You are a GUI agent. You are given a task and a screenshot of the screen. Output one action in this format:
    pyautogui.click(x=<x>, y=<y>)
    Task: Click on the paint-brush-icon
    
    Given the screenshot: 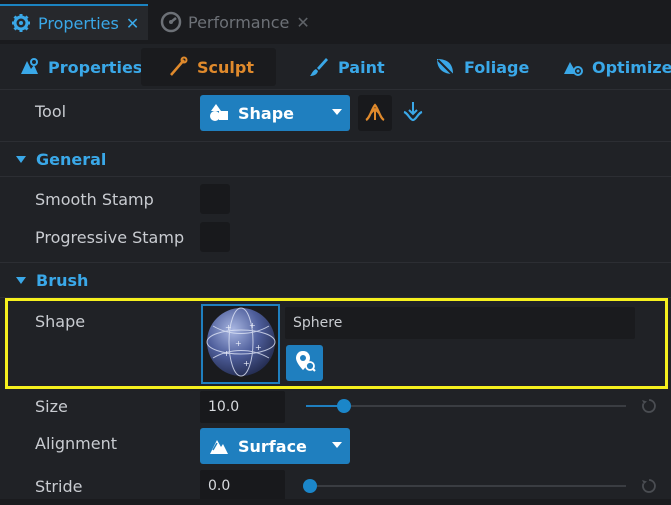 What is the action you would take?
    pyautogui.click(x=319, y=67)
    